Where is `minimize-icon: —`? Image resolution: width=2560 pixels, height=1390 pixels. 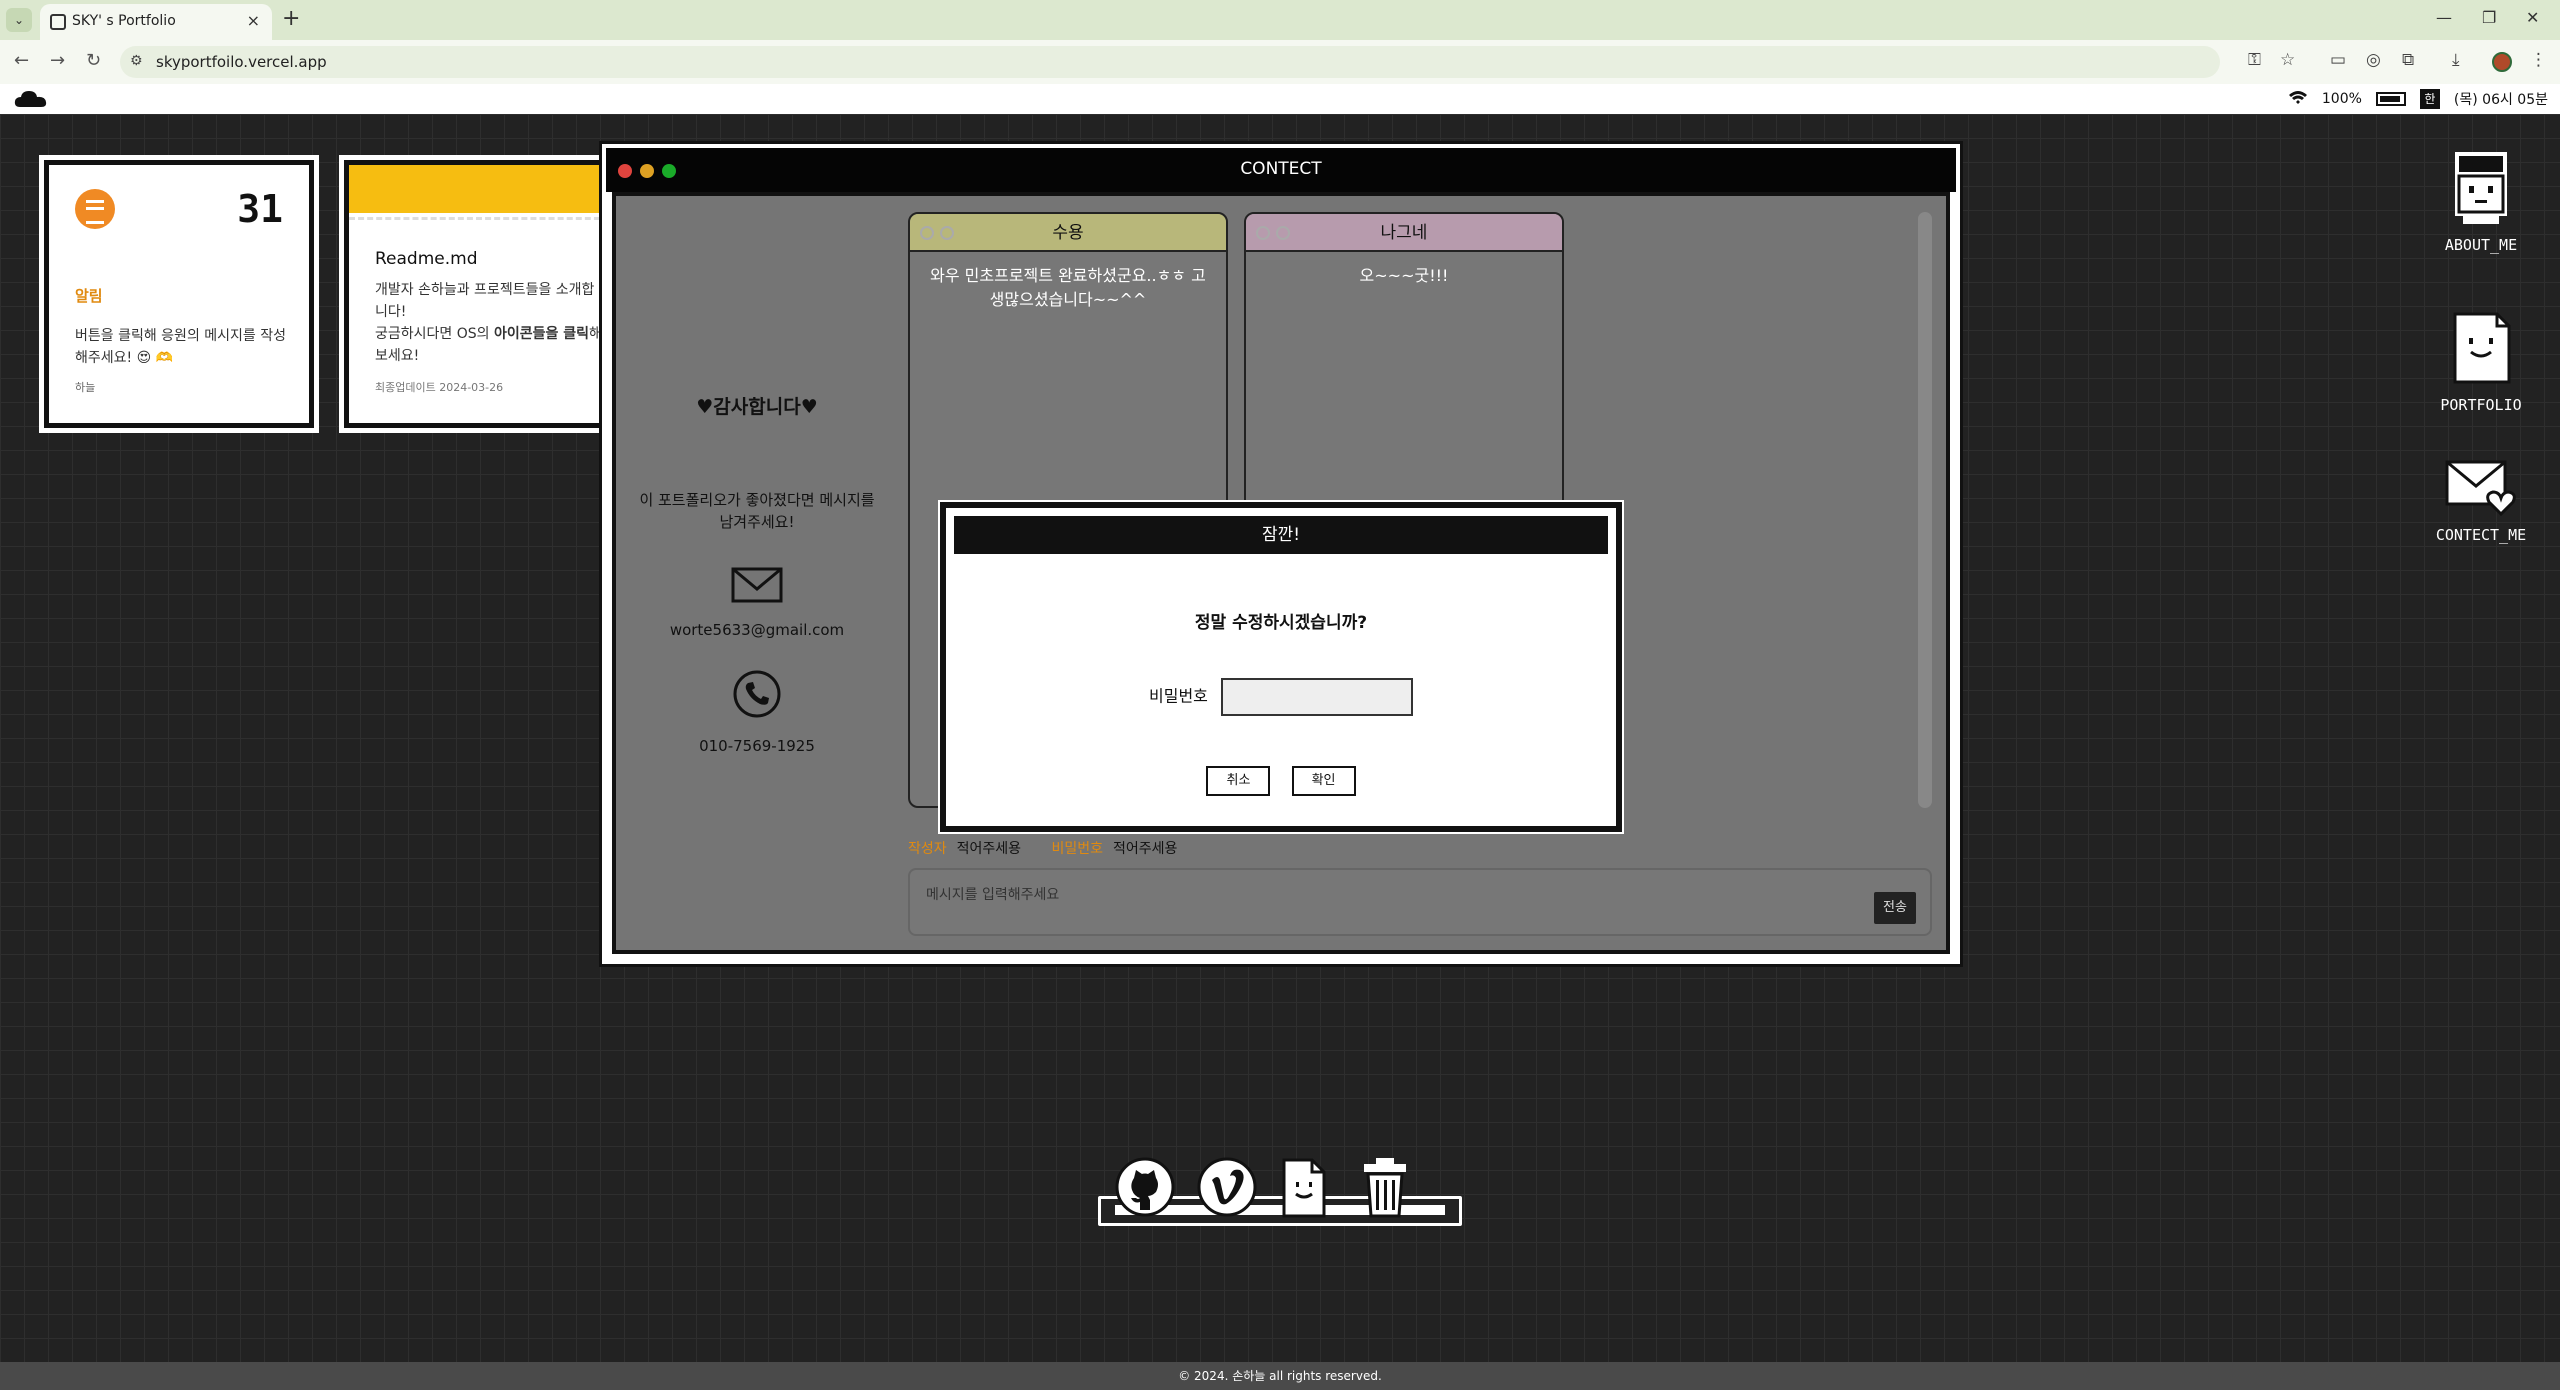 minimize-icon: — is located at coordinates (2444, 17).